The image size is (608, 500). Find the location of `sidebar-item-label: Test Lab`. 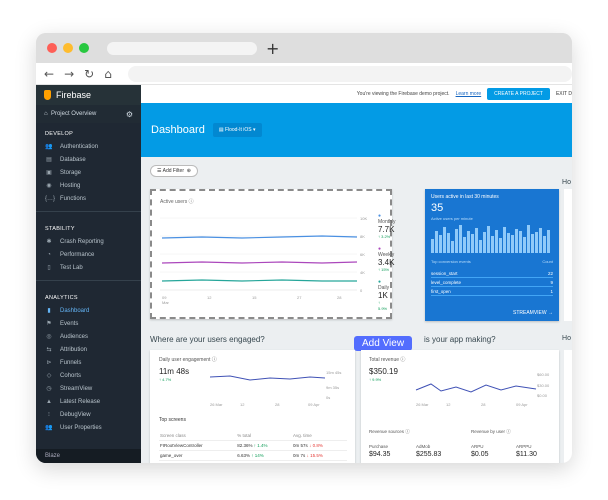

sidebar-item-label: Test Lab is located at coordinates (71, 267).